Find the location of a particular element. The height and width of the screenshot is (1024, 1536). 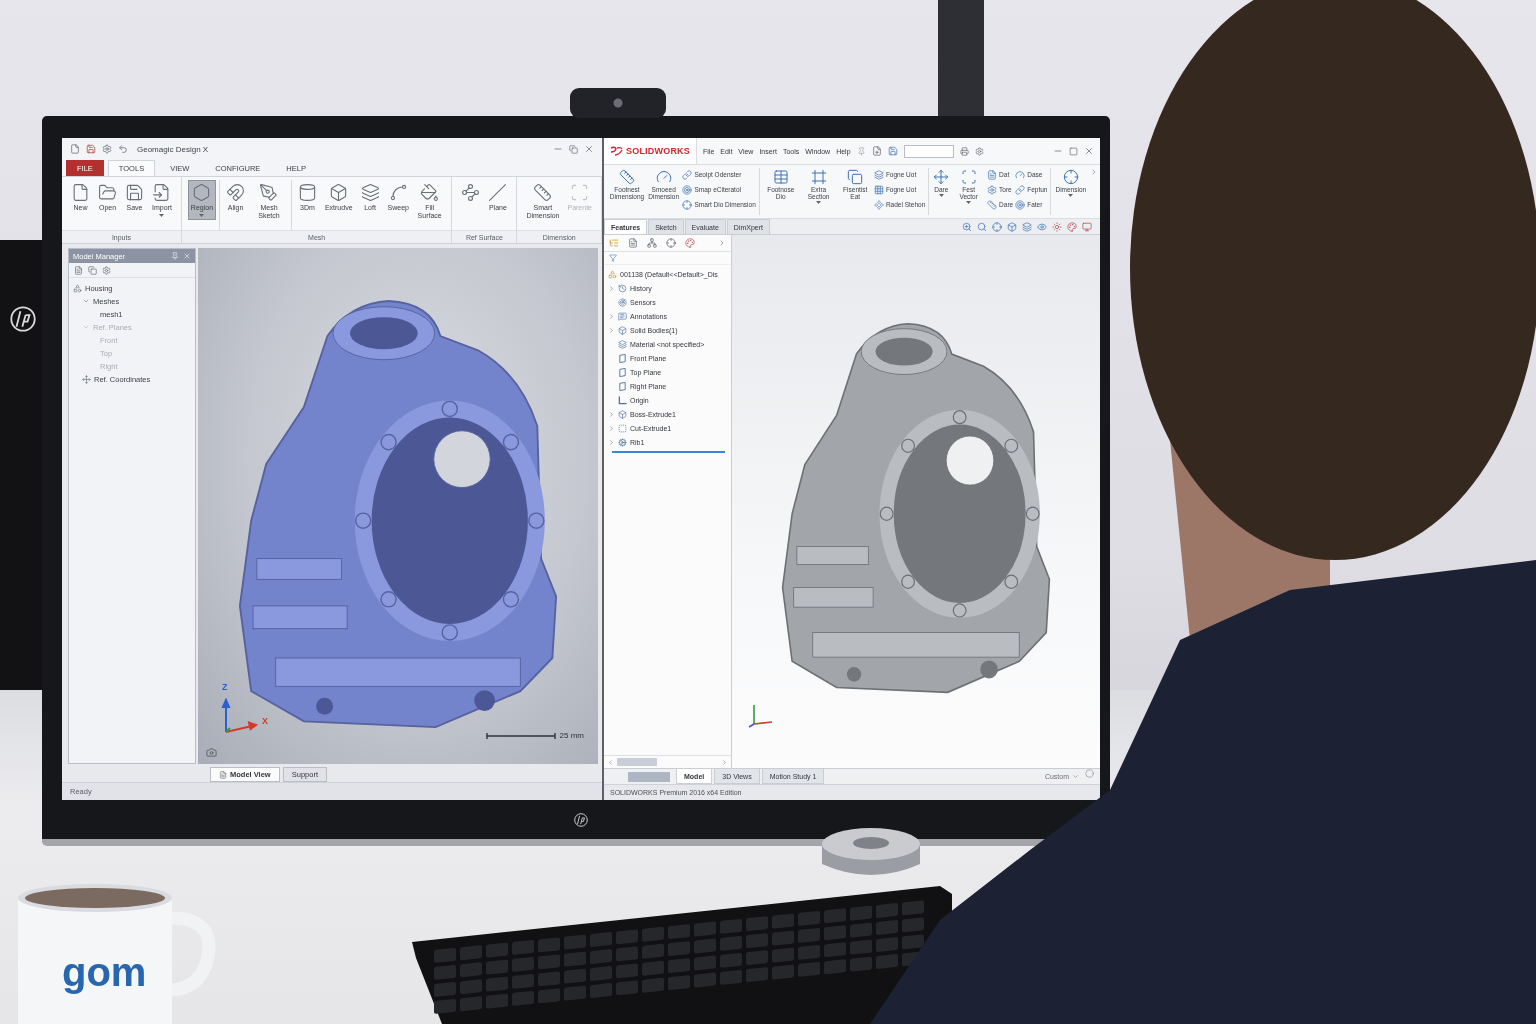

axis-label: X is located at coordinates (265, 721).